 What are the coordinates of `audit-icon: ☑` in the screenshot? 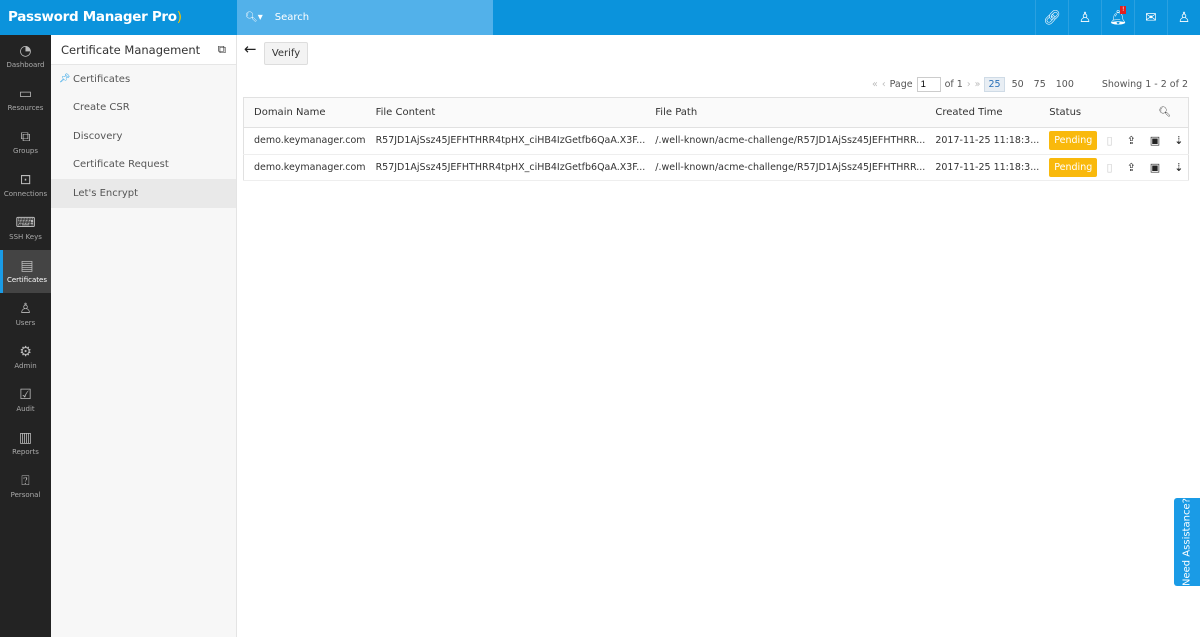 It's located at (25, 395).